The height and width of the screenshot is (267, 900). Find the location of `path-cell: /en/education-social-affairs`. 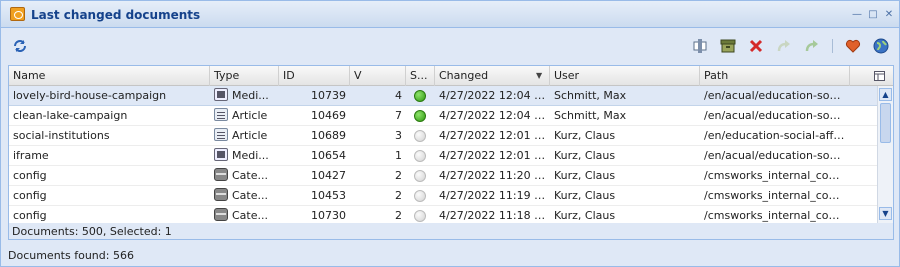

path-cell: /en/education-social-affairs is located at coordinates (777, 135).